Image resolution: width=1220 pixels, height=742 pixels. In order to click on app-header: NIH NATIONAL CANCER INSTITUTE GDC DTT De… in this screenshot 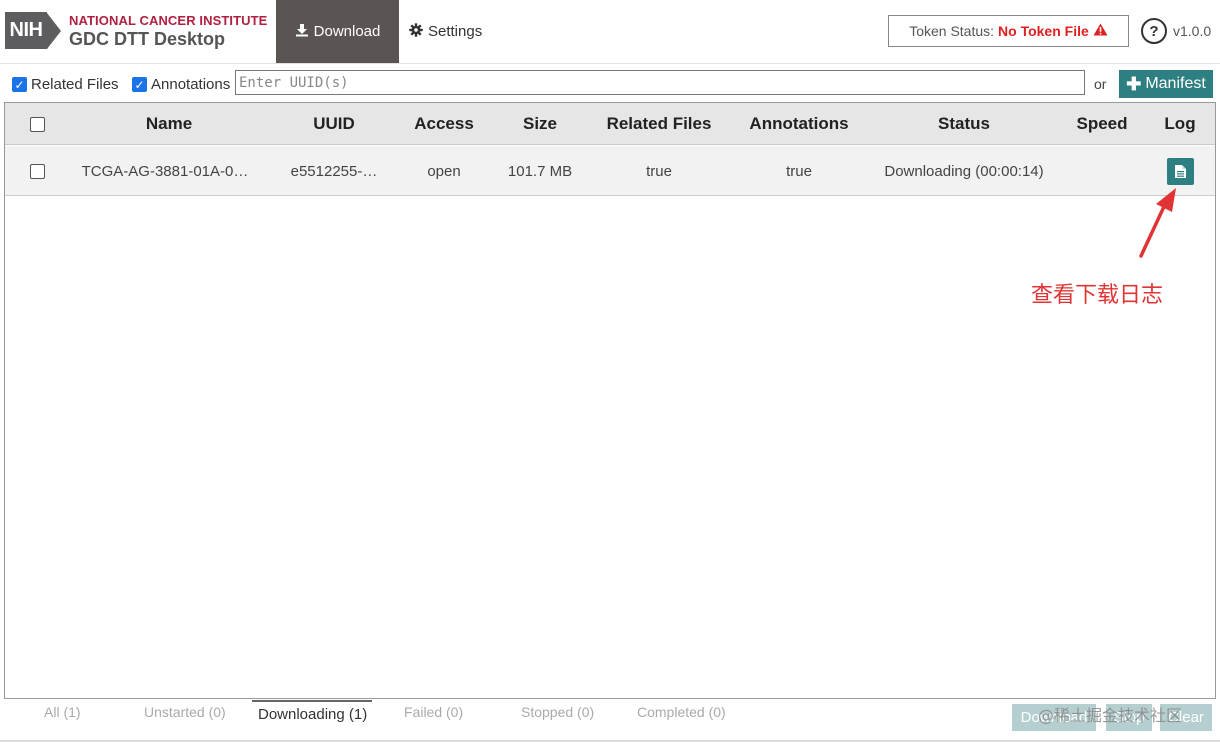, I will do `click(610, 31)`.